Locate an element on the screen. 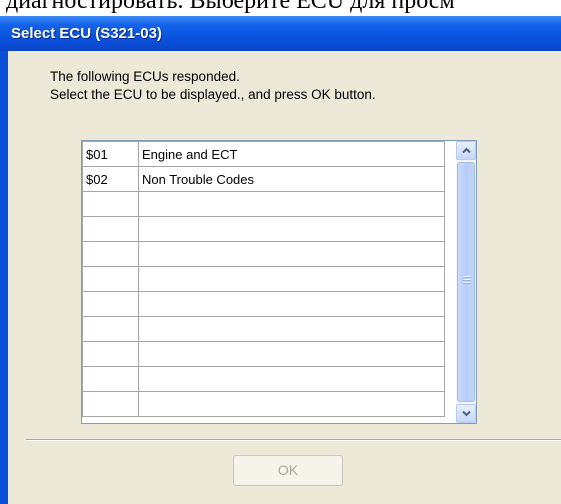  title-bar: Select ECU (S321-03) is located at coordinates (280, 33).